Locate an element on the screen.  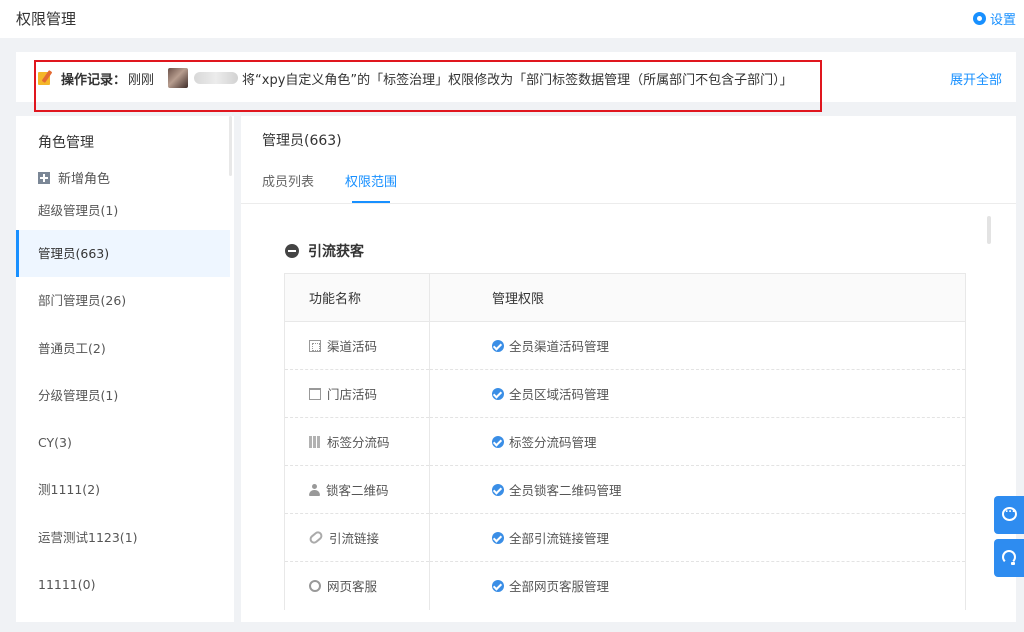
section-title: 引流获客 is located at coordinates (336, 252).